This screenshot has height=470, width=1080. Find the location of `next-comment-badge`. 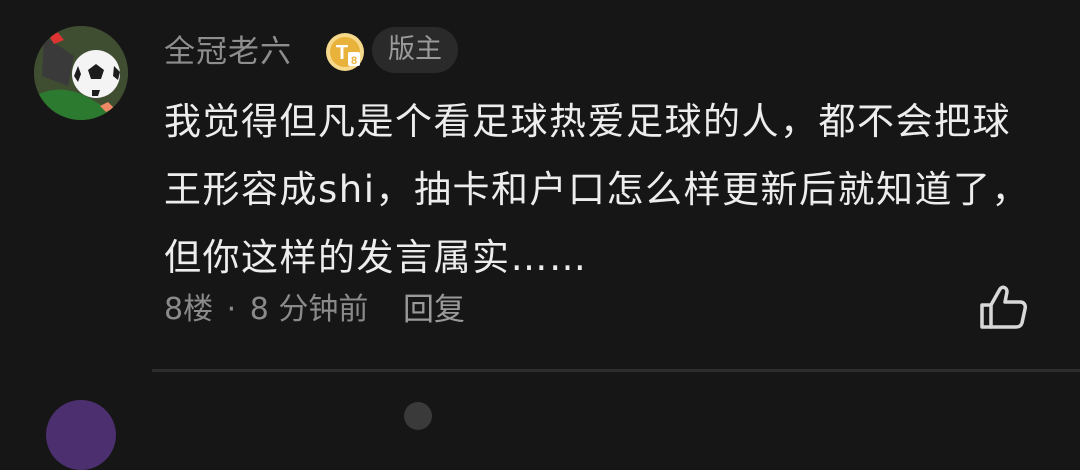

next-comment-badge is located at coordinates (418, 416).